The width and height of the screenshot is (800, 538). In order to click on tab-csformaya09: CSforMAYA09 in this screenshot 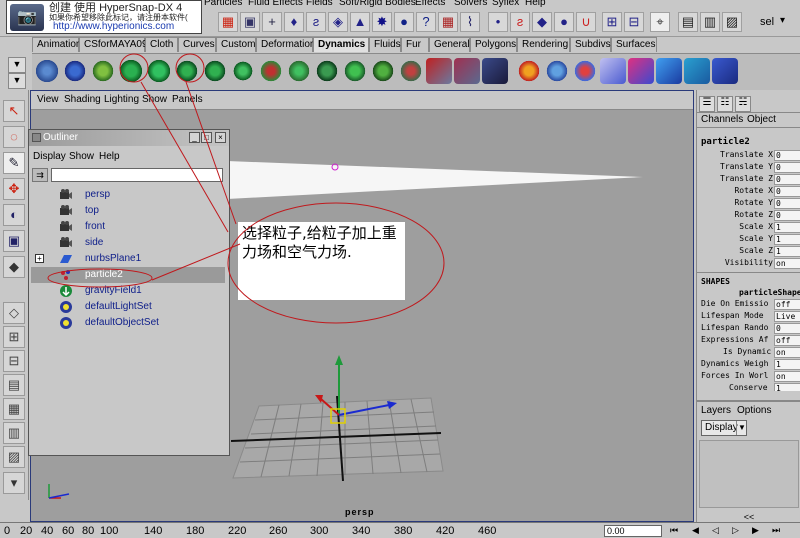, I will do `click(113, 44)`.